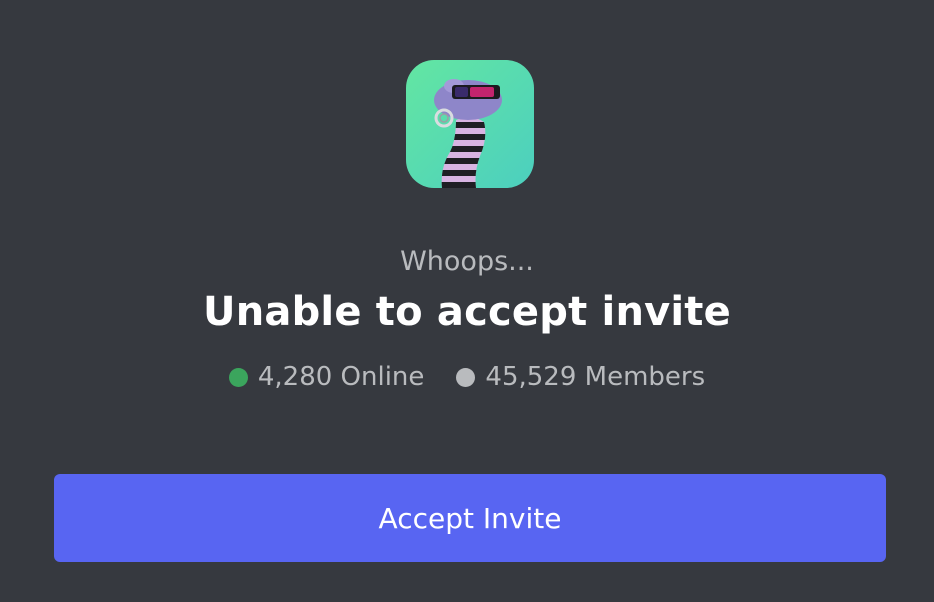 The height and width of the screenshot is (602, 934). Describe the element at coordinates (341, 377) in the screenshot. I see `online-count-label: 4,280 Online` at that location.